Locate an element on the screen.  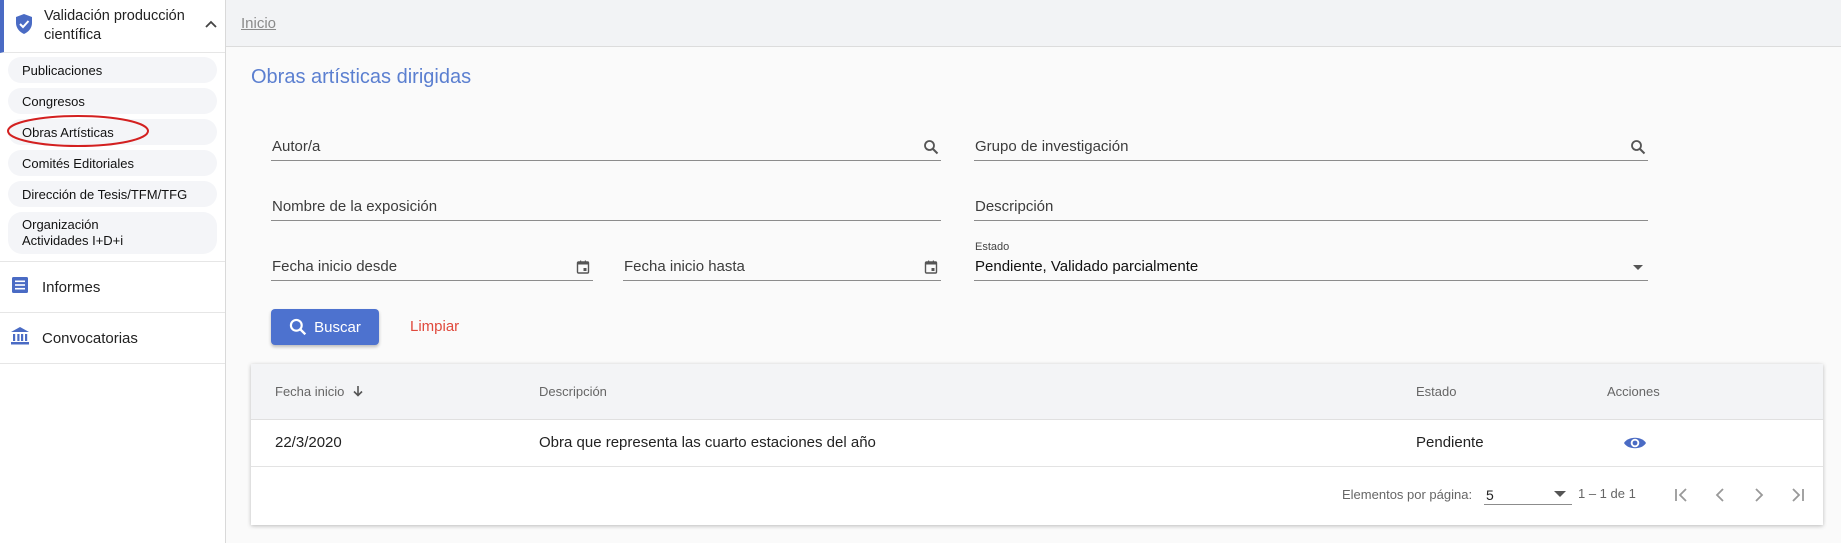
column-header-label: Fecha inicio is located at coordinates (310, 391).